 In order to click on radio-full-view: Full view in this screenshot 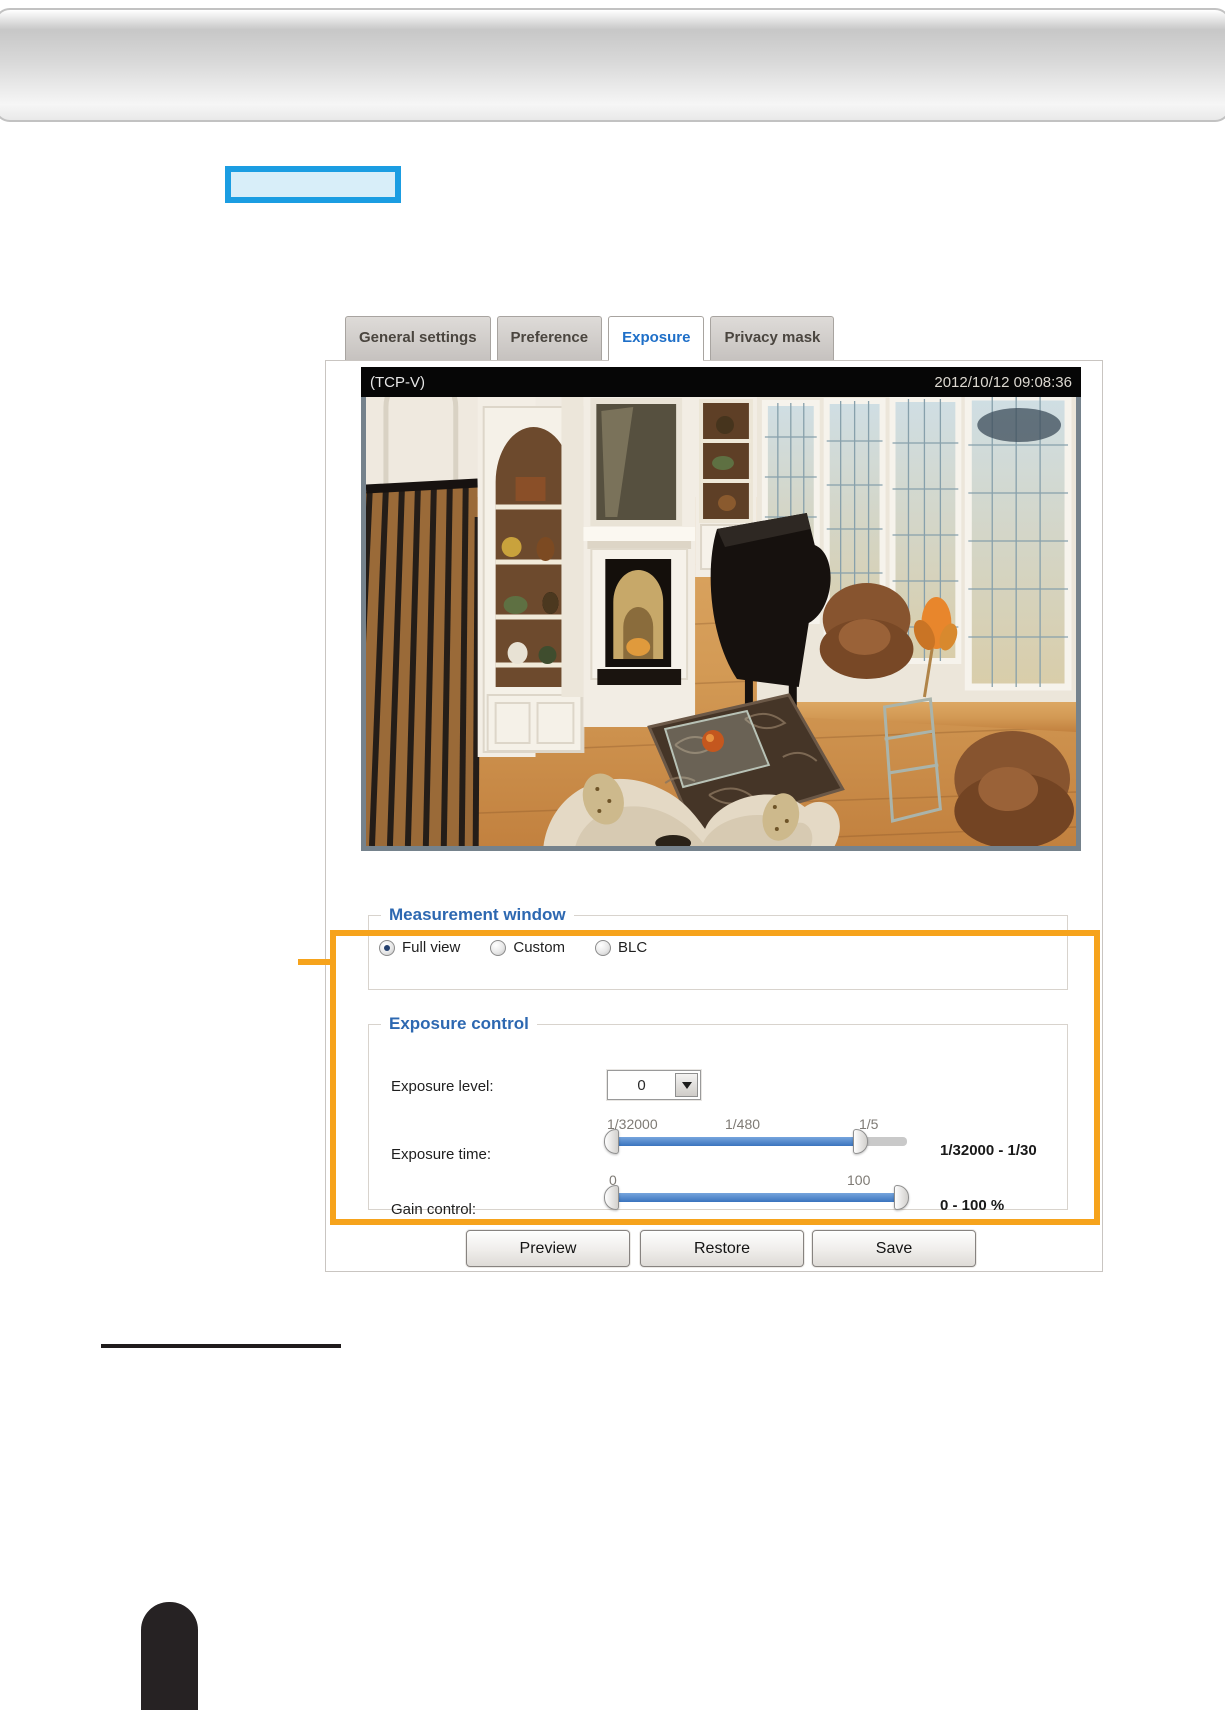, I will do `click(419, 947)`.